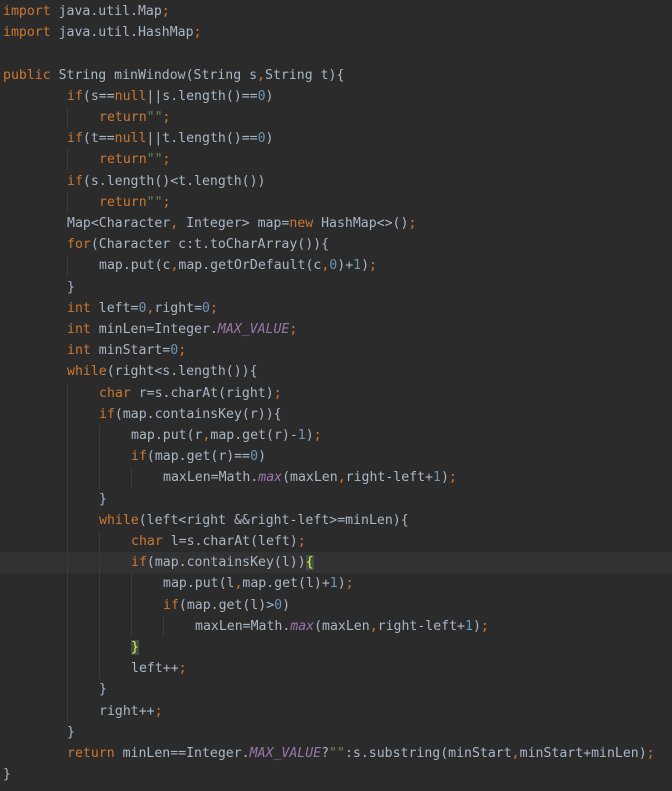 The width and height of the screenshot is (672, 791). Describe the element at coordinates (336, 542) in the screenshot. I see `code-line: char l=s.charAt(left);` at that location.